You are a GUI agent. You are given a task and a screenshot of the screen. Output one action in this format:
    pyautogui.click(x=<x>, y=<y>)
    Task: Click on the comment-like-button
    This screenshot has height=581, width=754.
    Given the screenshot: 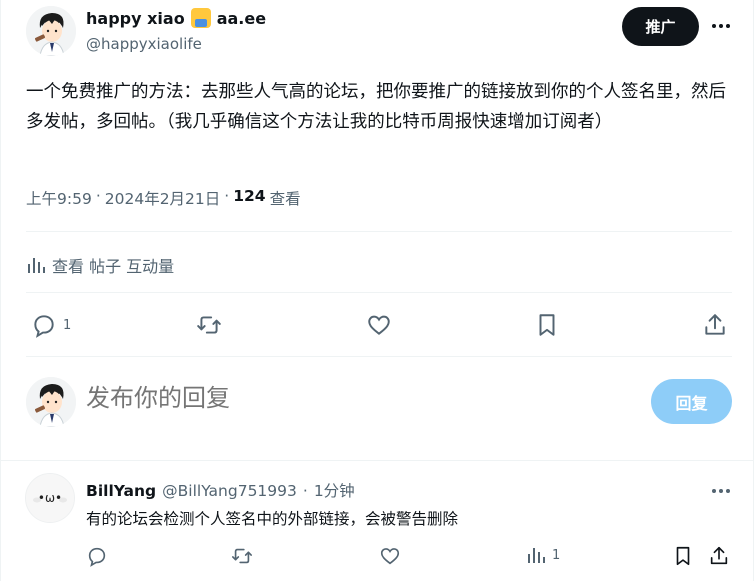 What is the action you would take?
    pyautogui.click(x=390, y=556)
    